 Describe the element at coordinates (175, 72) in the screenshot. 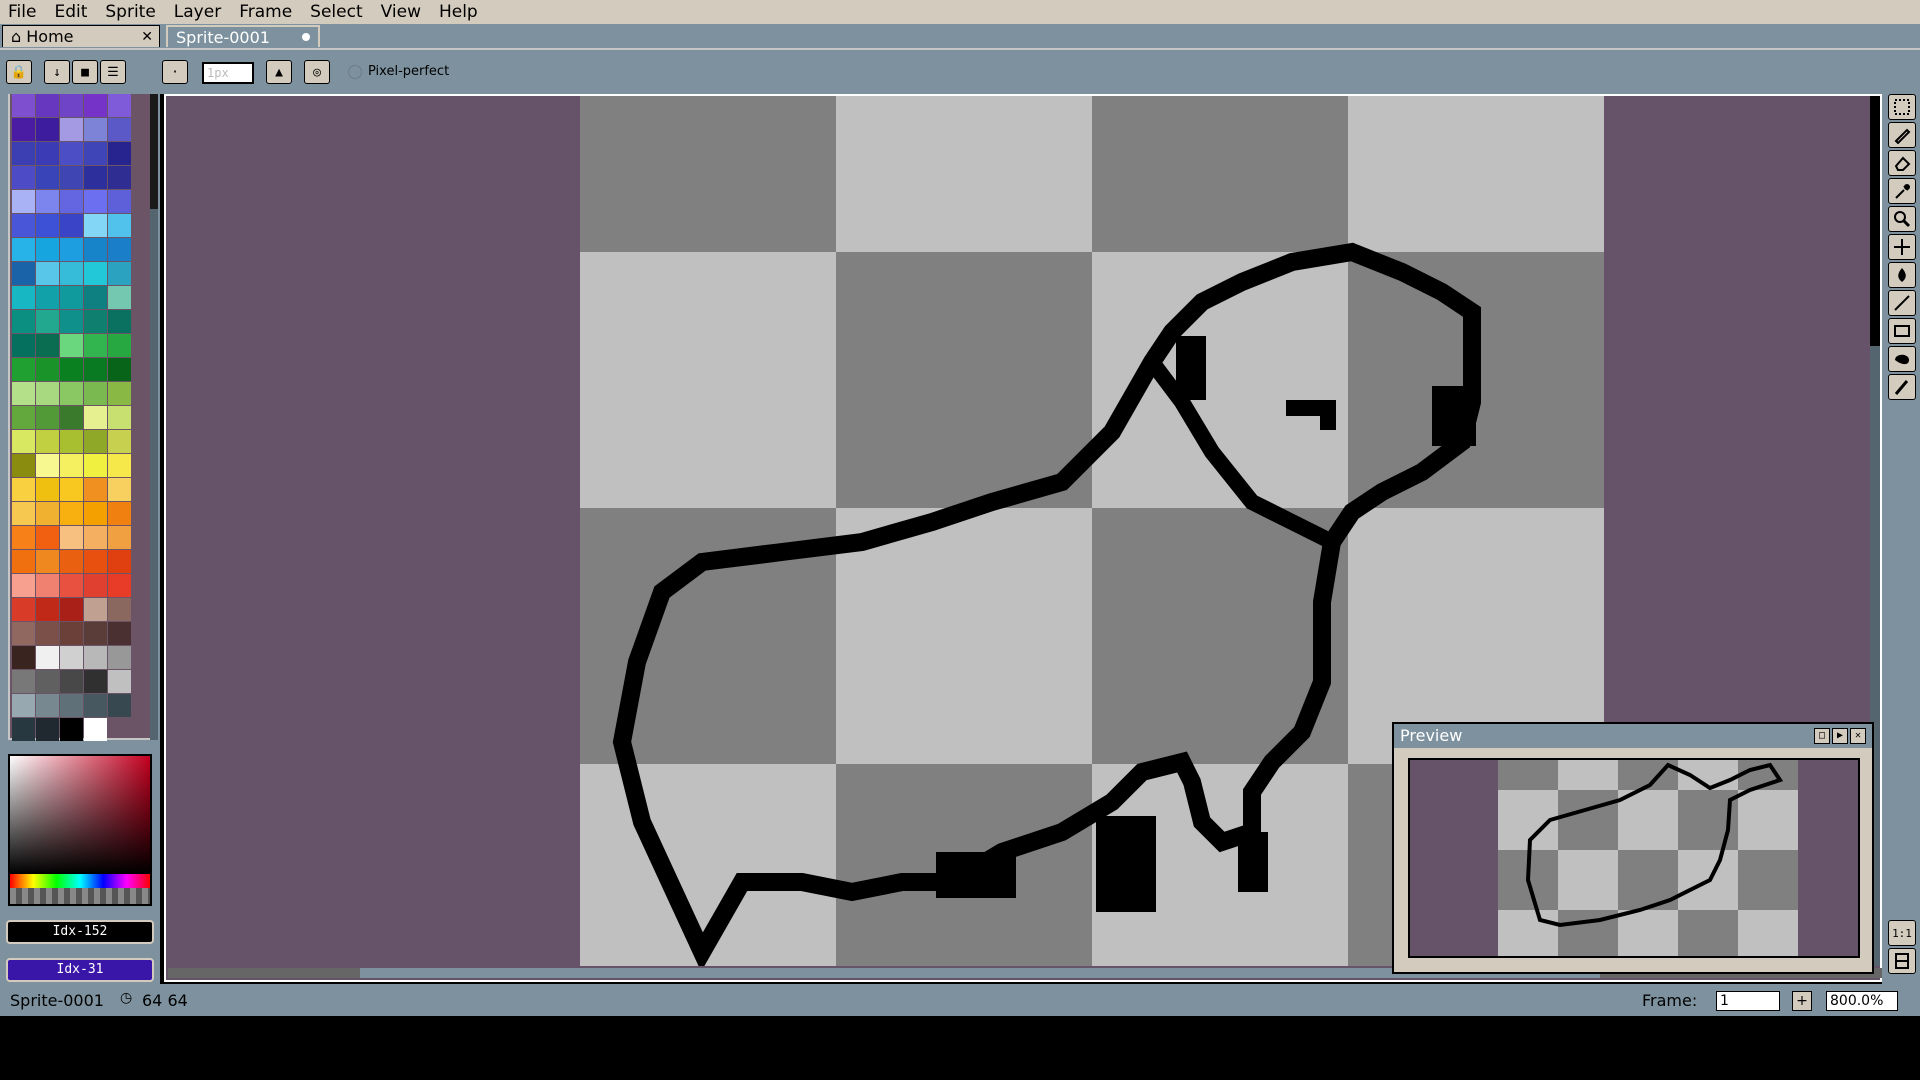

I see `brush-shape-icon: ·` at that location.